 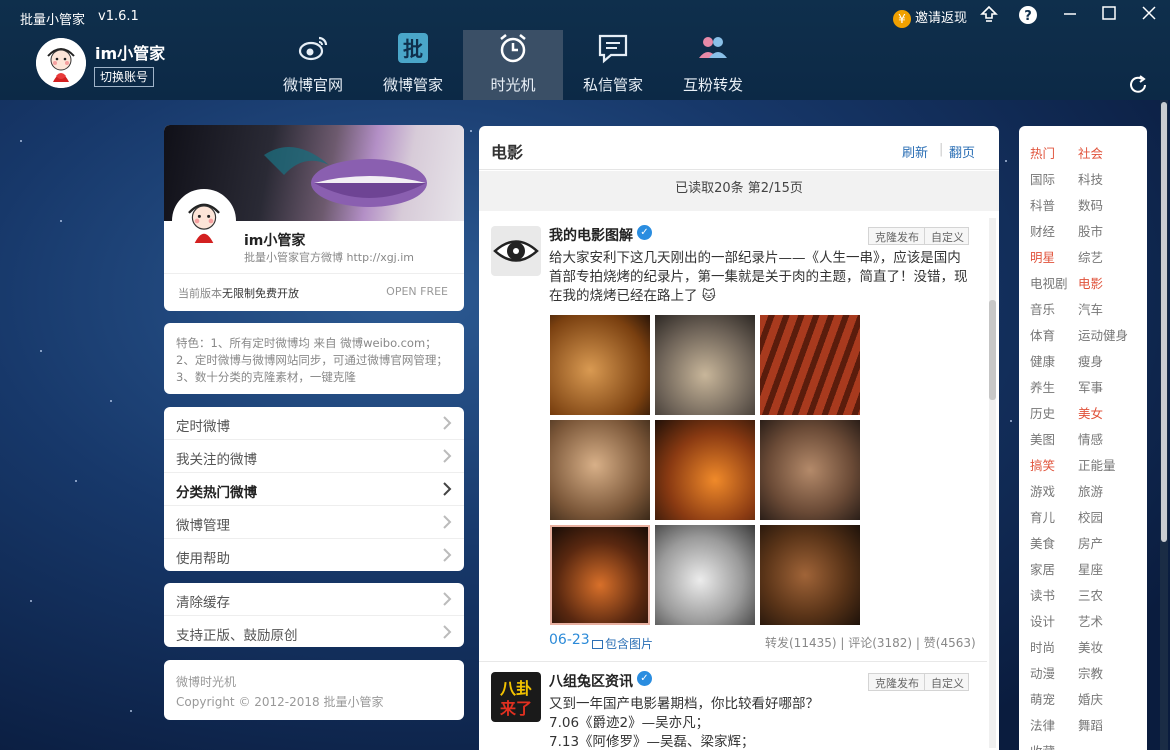 What do you see at coordinates (1090, 308) in the screenshot?
I see `category-tag: 汽车` at bounding box center [1090, 308].